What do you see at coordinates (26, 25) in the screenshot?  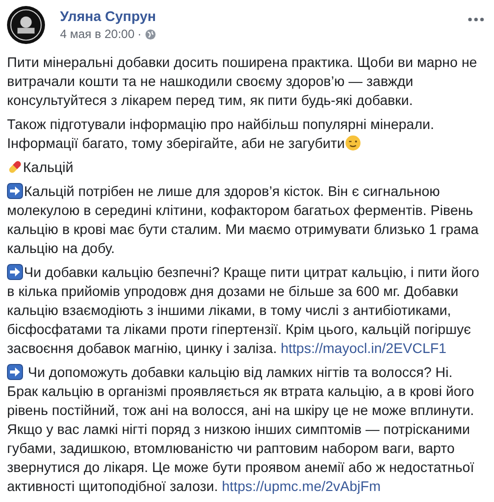 I see `profile-logo` at bounding box center [26, 25].